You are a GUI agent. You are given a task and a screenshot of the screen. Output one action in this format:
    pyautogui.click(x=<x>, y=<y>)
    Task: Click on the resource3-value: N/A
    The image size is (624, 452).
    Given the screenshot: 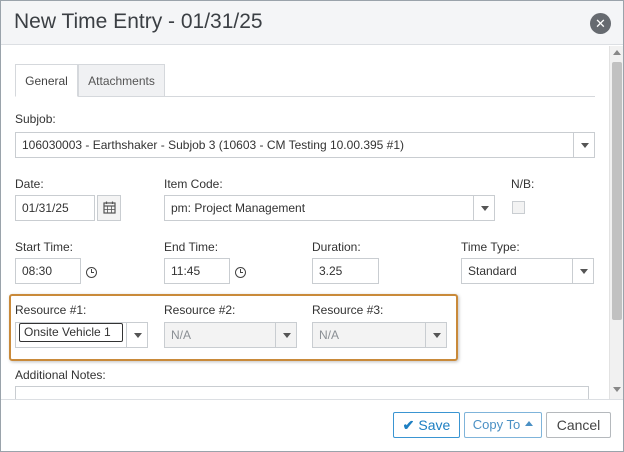 What is the action you would take?
    pyautogui.click(x=329, y=335)
    